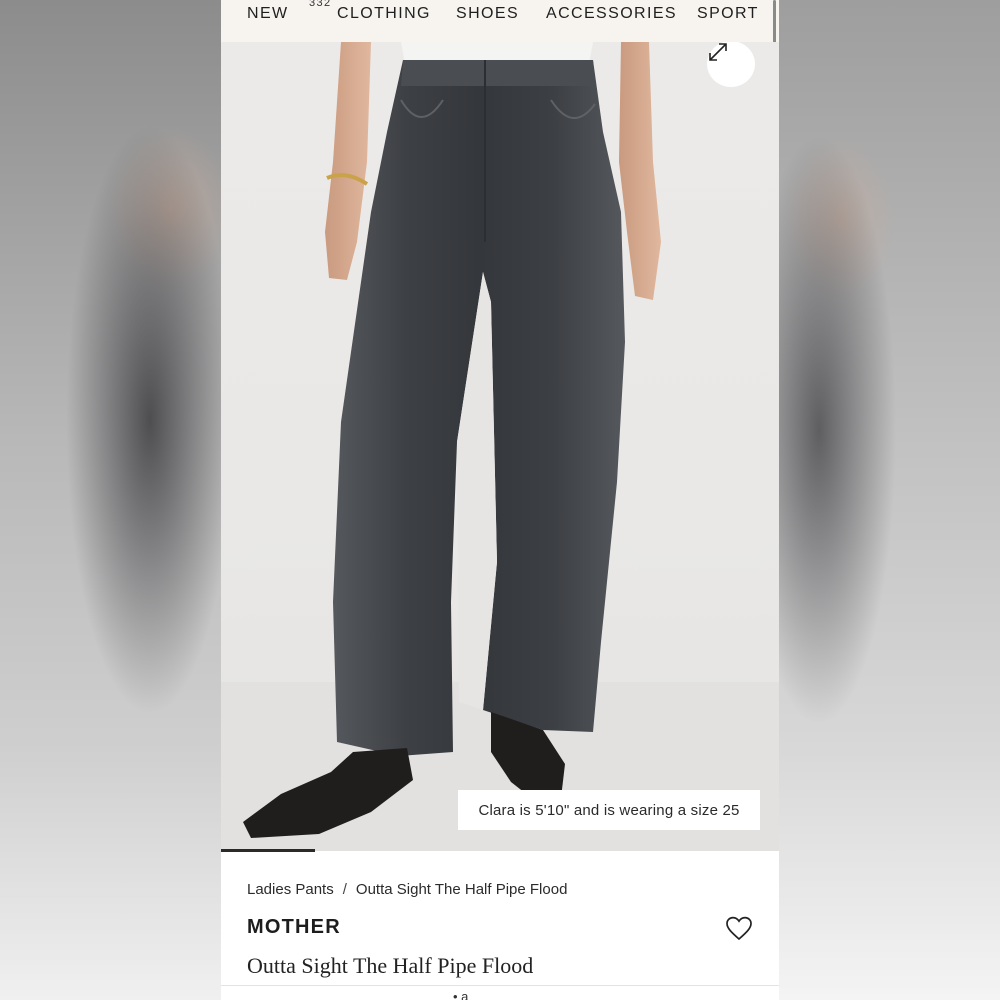  What do you see at coordinates (487, 14) in the screenshot?
I see `nav-item-shoes: SHOES` at bounding box center [487, 14].